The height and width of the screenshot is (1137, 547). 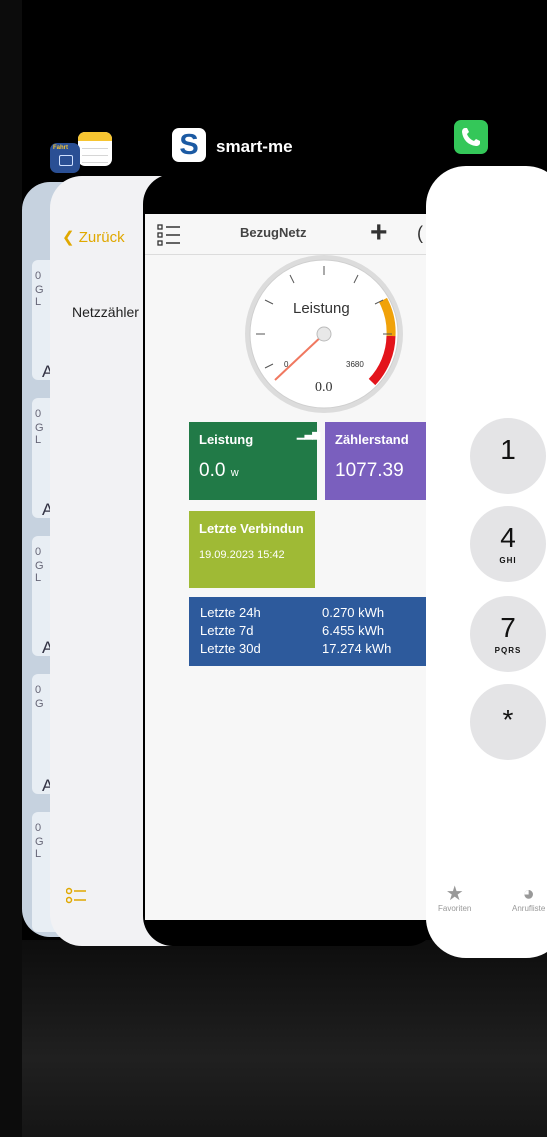 I want to click on stats-value: 17.274 kWh, so click(x=357, y=648).